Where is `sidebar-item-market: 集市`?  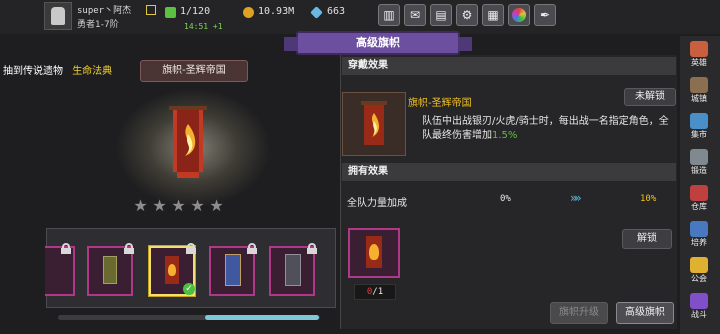 sidebar-item-market: 集市 is located at coordinates (699, 127).